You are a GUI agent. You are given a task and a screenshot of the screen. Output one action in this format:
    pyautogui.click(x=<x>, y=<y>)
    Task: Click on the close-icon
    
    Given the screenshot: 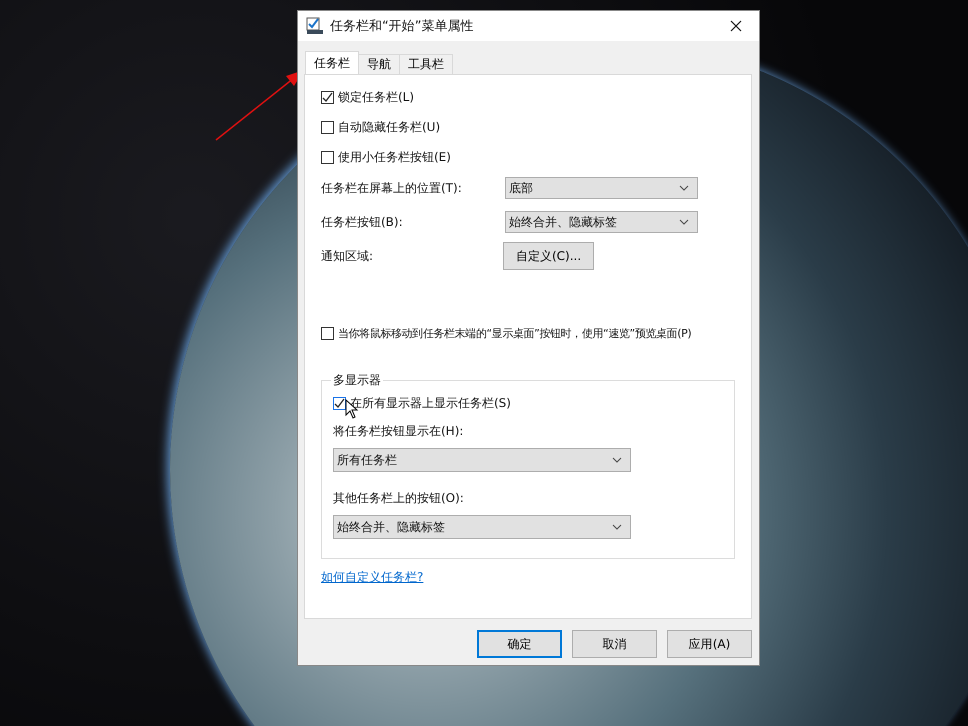 What is the action you would take?
    pyautogui.click(x=736, y=26)
    